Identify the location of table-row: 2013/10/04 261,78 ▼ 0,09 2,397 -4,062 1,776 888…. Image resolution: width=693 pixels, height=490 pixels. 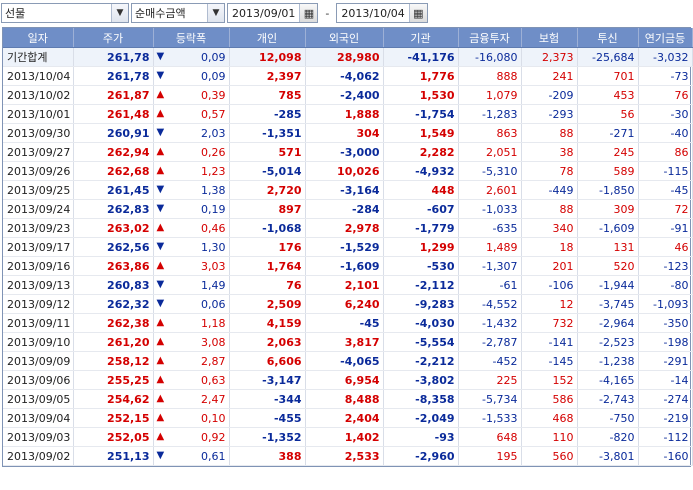
(348, 76).